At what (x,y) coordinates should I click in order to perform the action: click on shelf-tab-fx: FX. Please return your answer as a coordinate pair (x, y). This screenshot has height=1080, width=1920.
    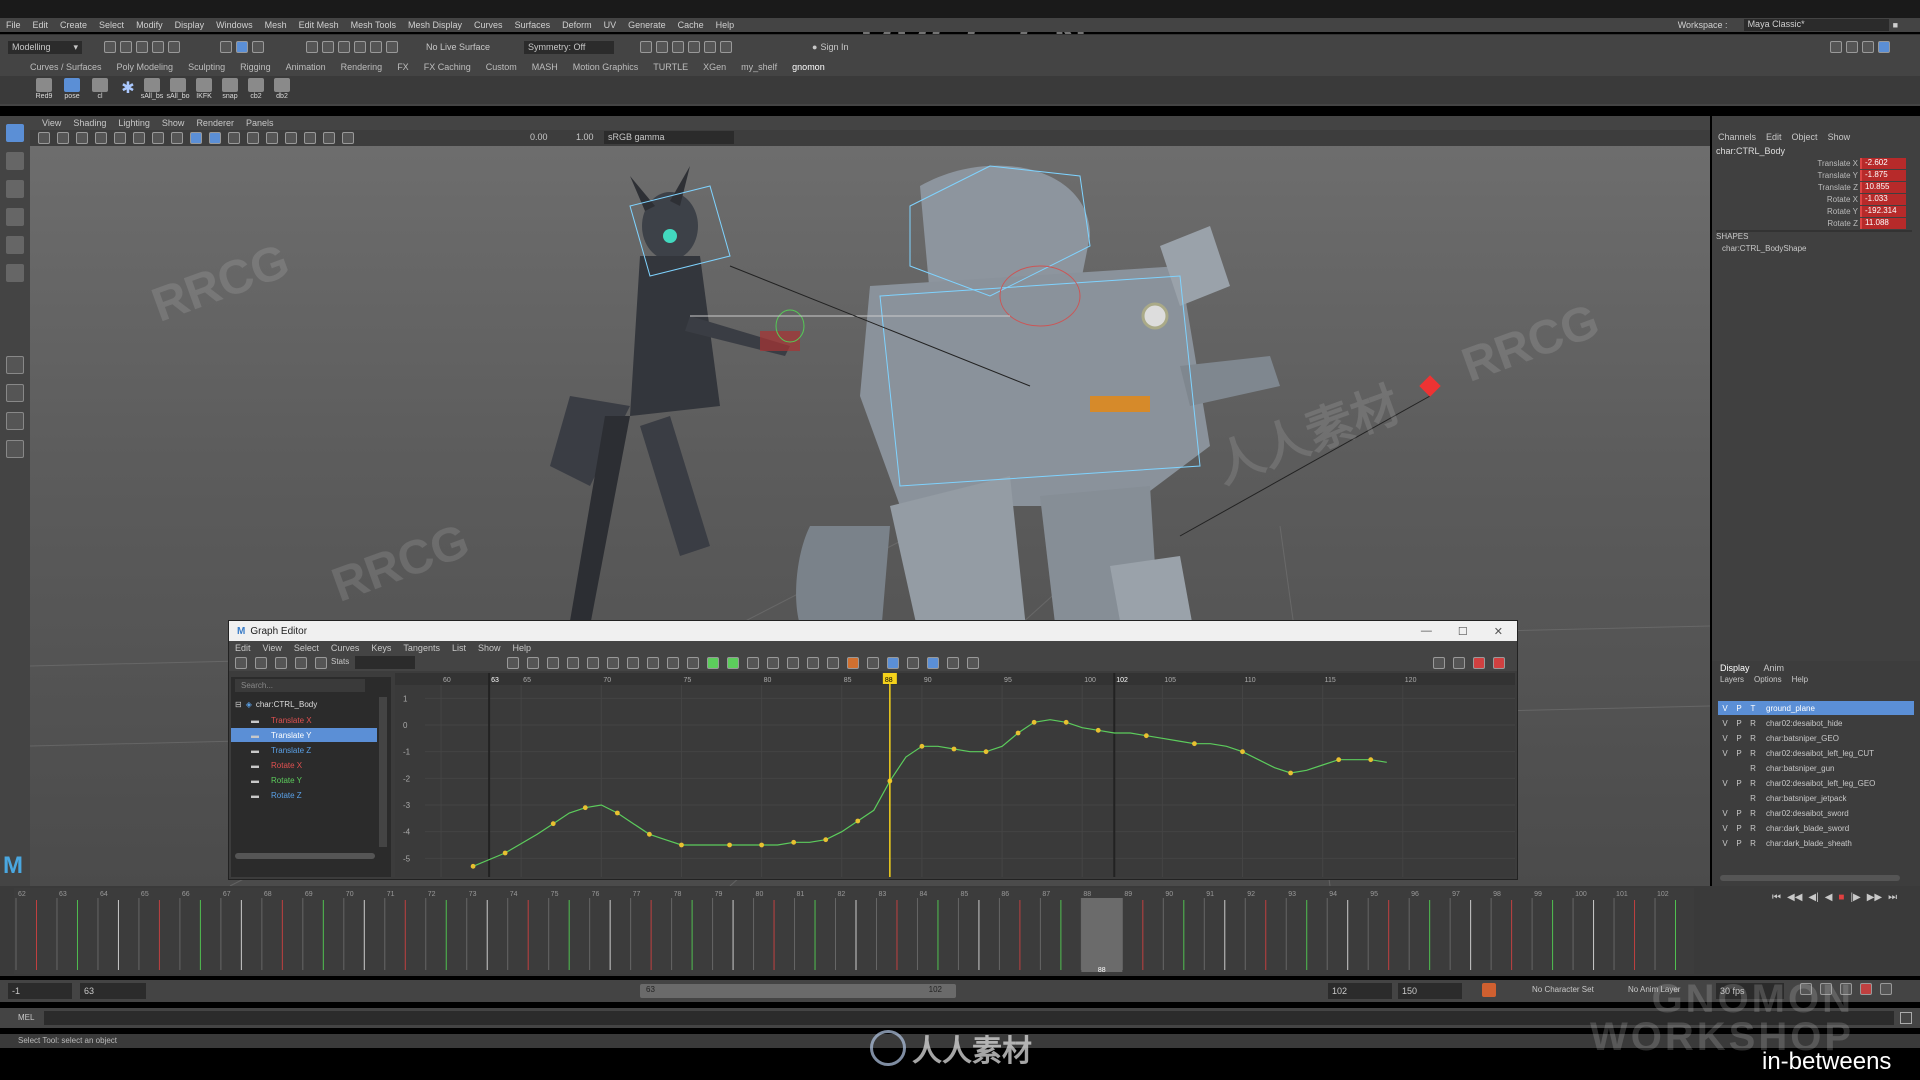
    Looking at the image, I should click on (403, 69).